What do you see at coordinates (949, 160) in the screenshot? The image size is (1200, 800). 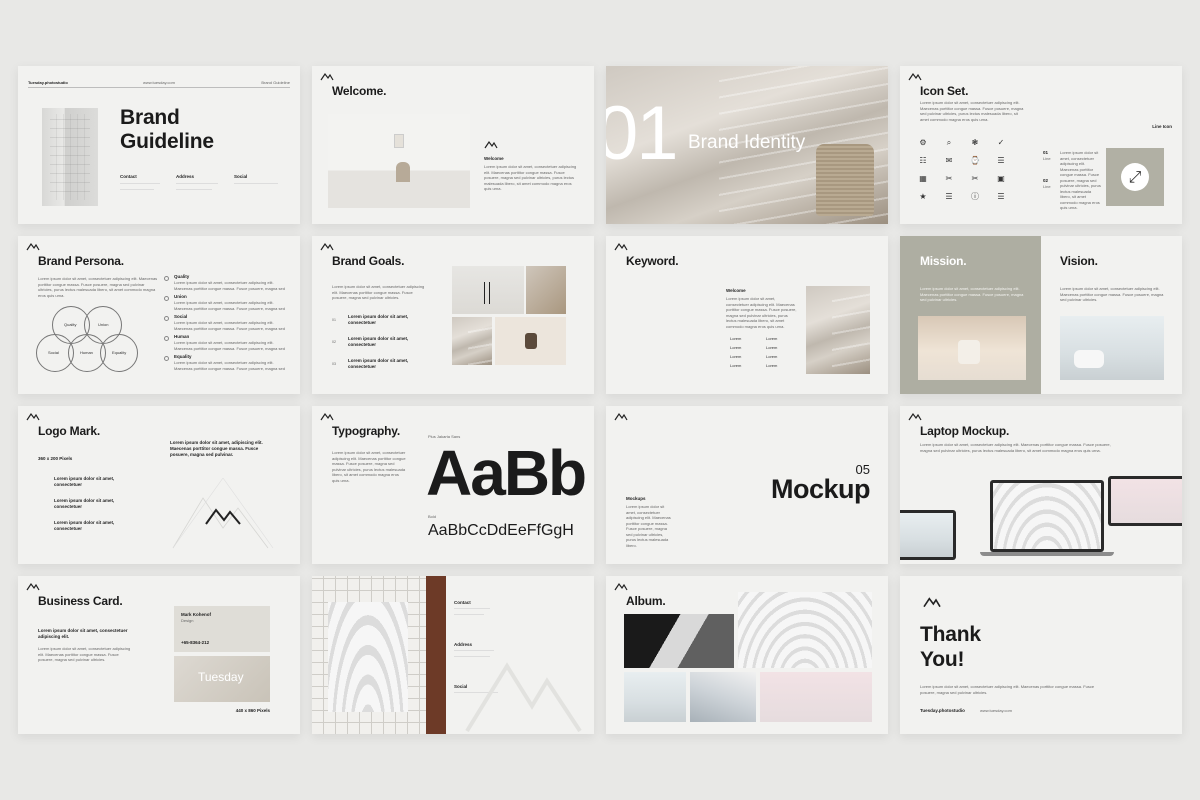 I see `line-icon: ✉` at bounding box center [949, 160].